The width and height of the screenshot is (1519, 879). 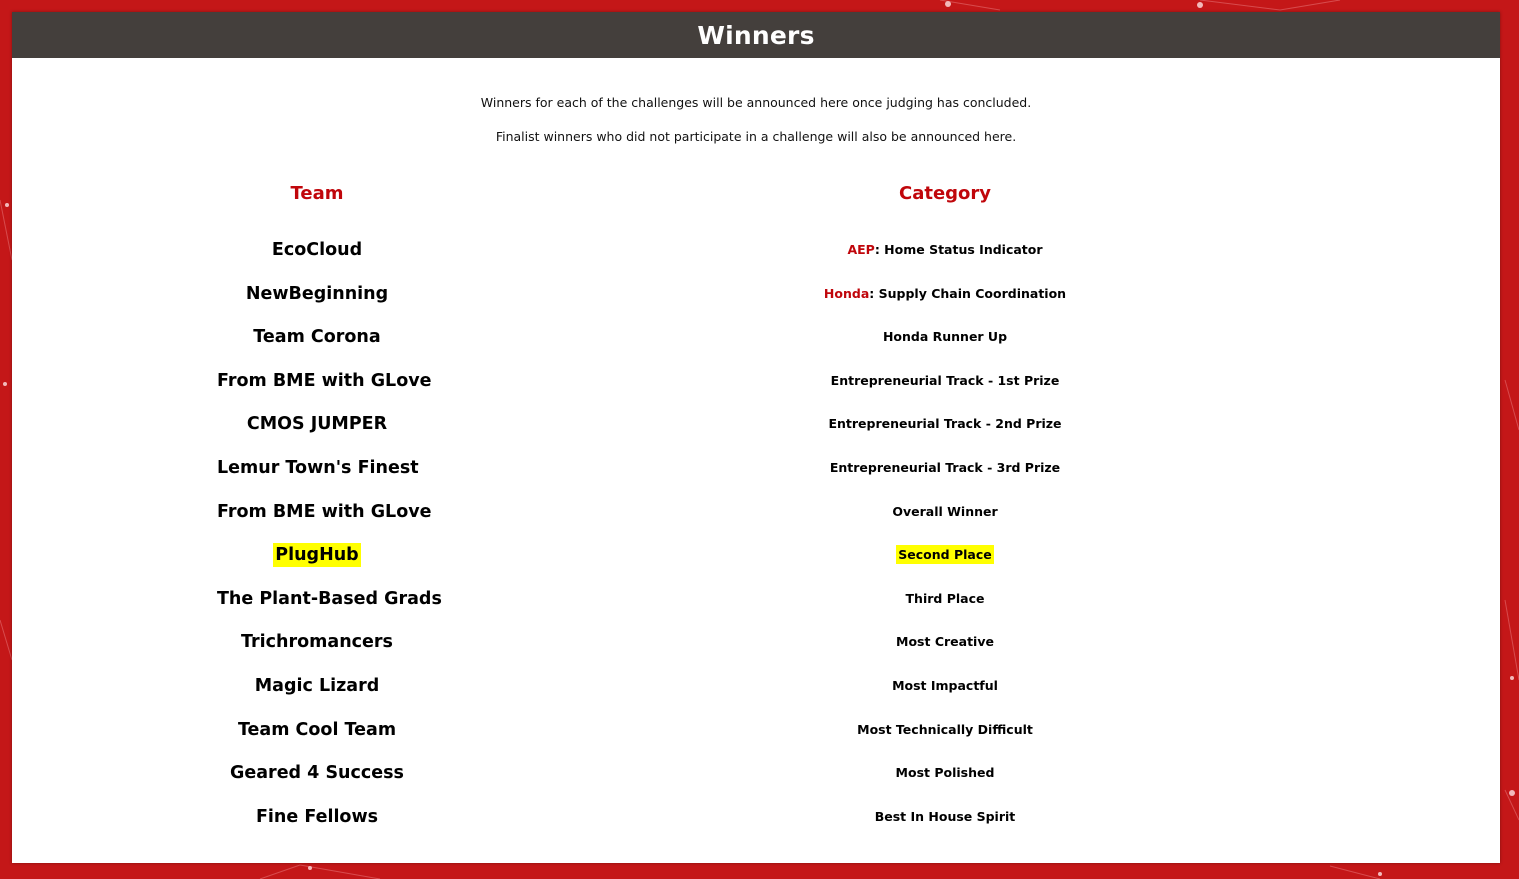 What do you see at coordinates (861, 249) in the screenshot?
I see `sponsor-name: AEP` at bounding box center [861, 249].